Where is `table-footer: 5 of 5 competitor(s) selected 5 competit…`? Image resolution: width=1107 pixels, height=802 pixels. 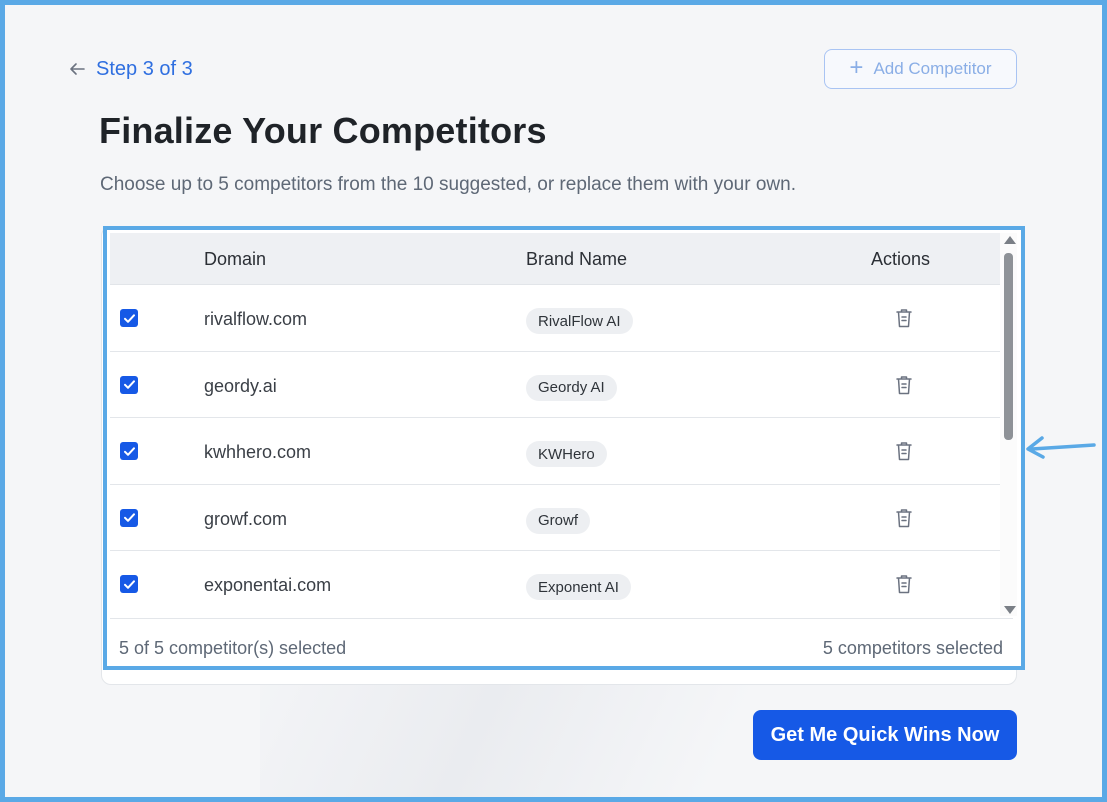 table-footer: 5 of 5 competitor(s) selected 5 competit… is located at coordinates (561, 641).